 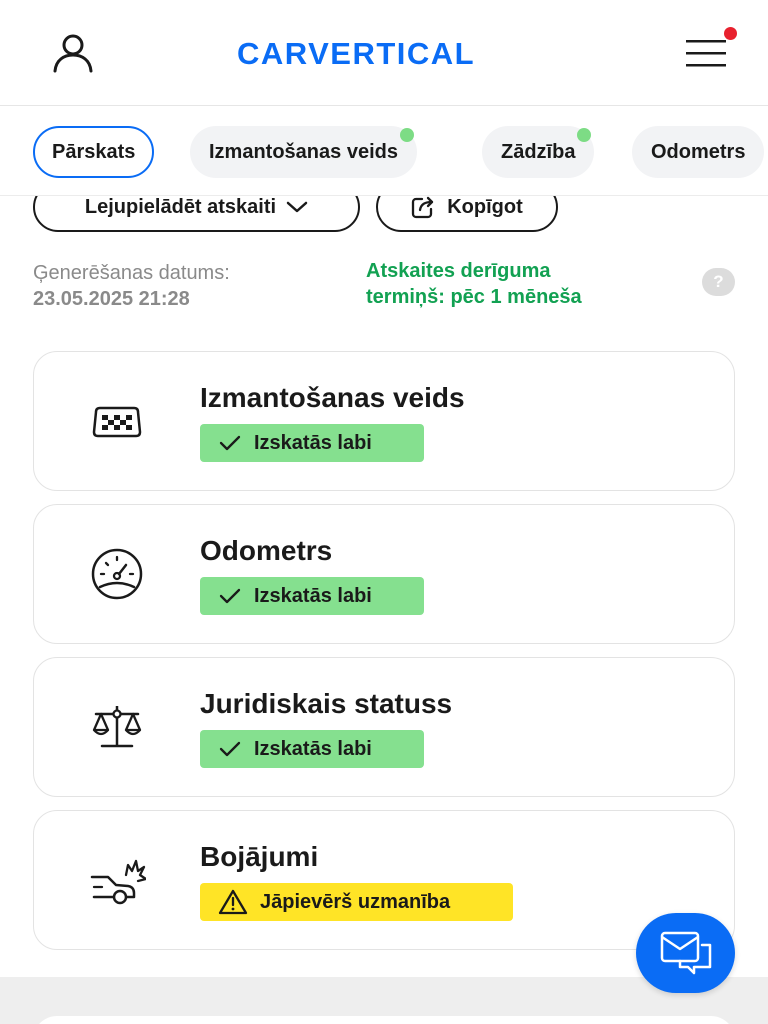 What do you see at coordinates (384, 880) in the screenshot?
I see `damages-card: Bojājumi Jāpievērš uzmanība` at bounding box center [384, 880].